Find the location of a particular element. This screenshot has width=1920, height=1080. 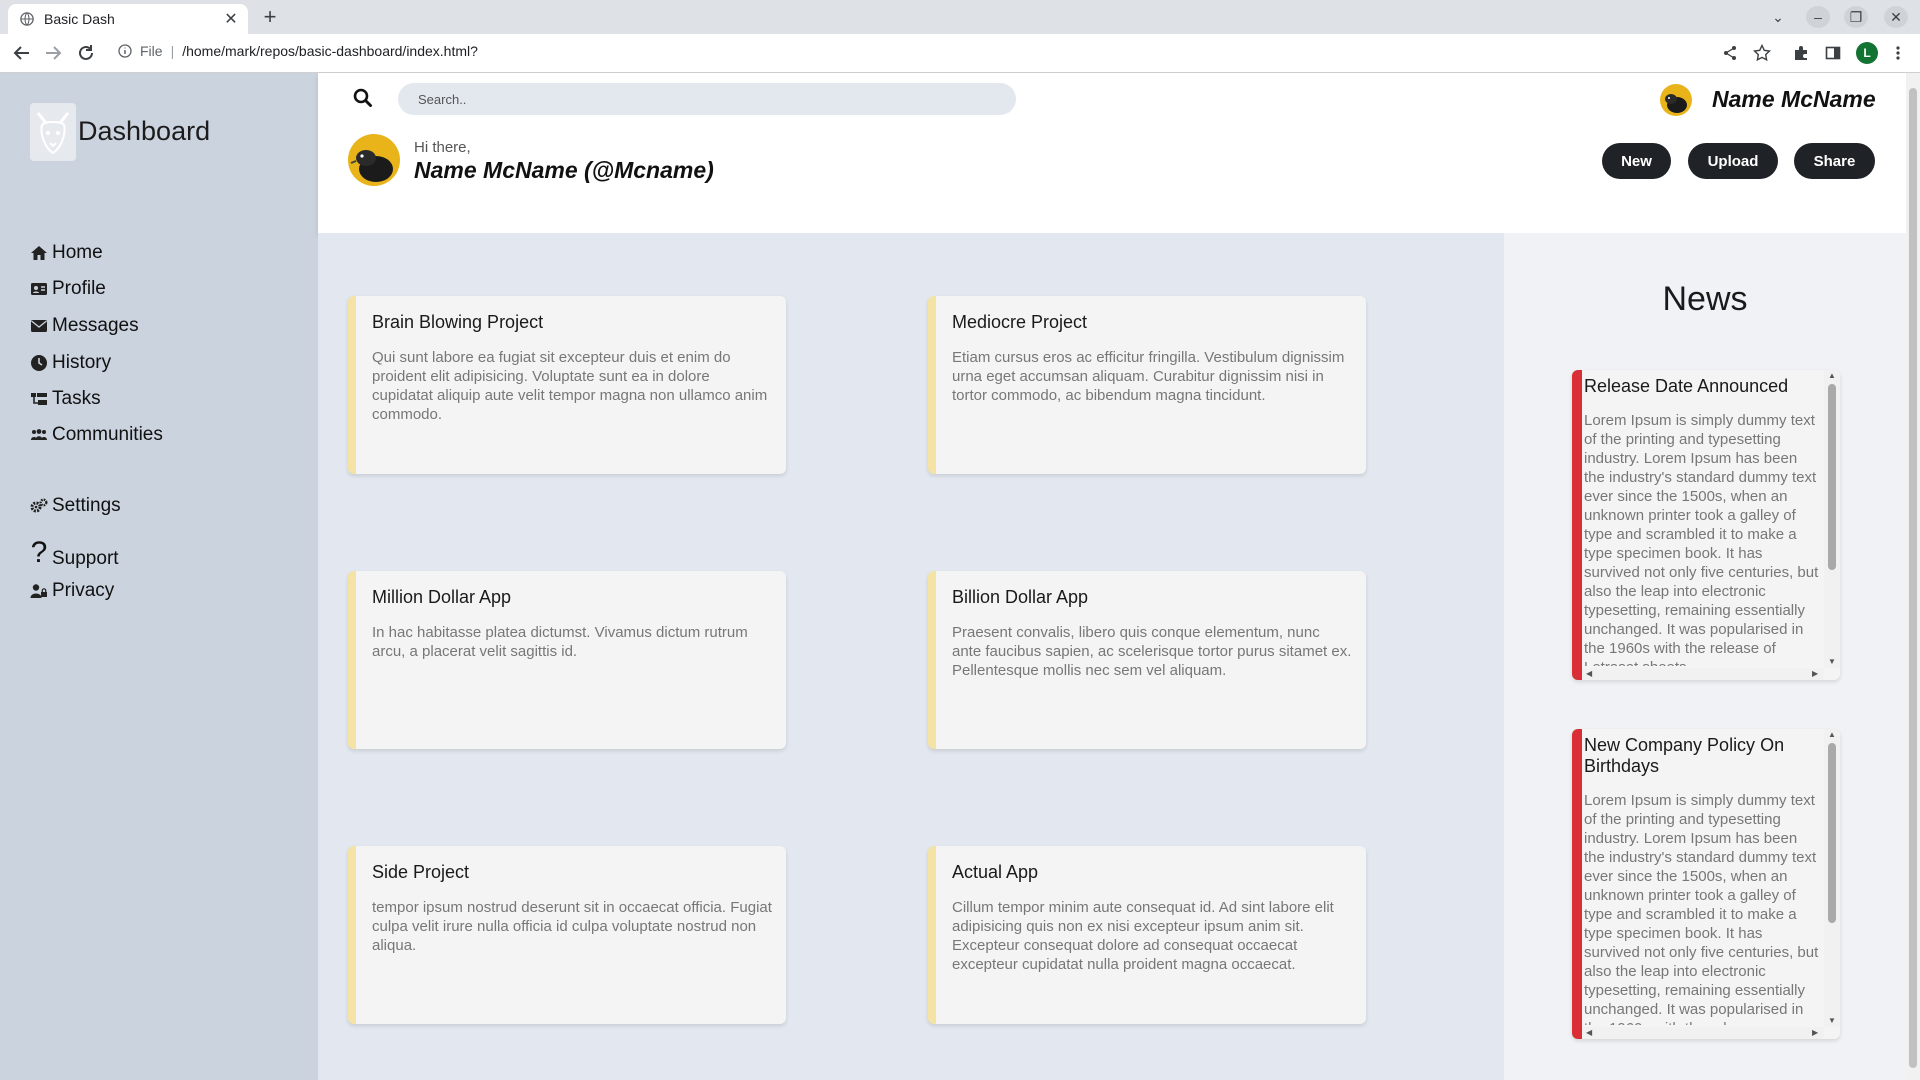

restore-icon: ❐ is located at coordinates (1856, 17).